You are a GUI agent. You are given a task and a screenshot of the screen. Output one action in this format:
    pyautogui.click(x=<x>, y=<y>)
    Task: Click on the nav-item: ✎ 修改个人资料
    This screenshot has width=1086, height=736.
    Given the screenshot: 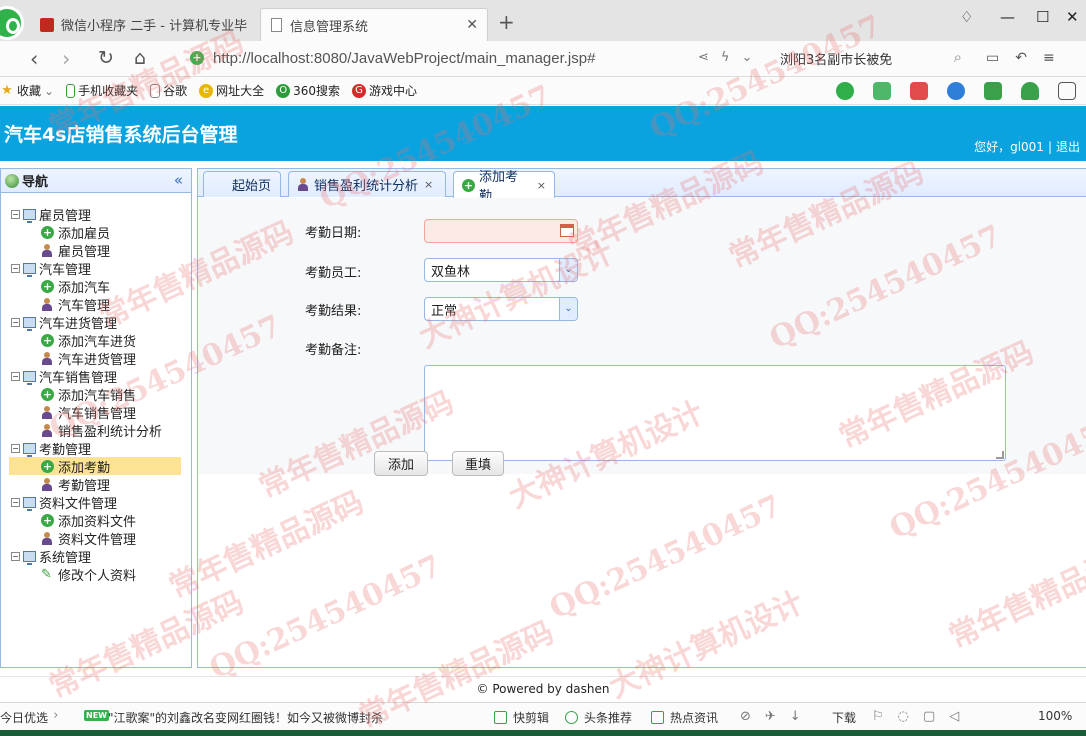 What is the action you would take?
    pyautogui.click(x=96, y=574)
    